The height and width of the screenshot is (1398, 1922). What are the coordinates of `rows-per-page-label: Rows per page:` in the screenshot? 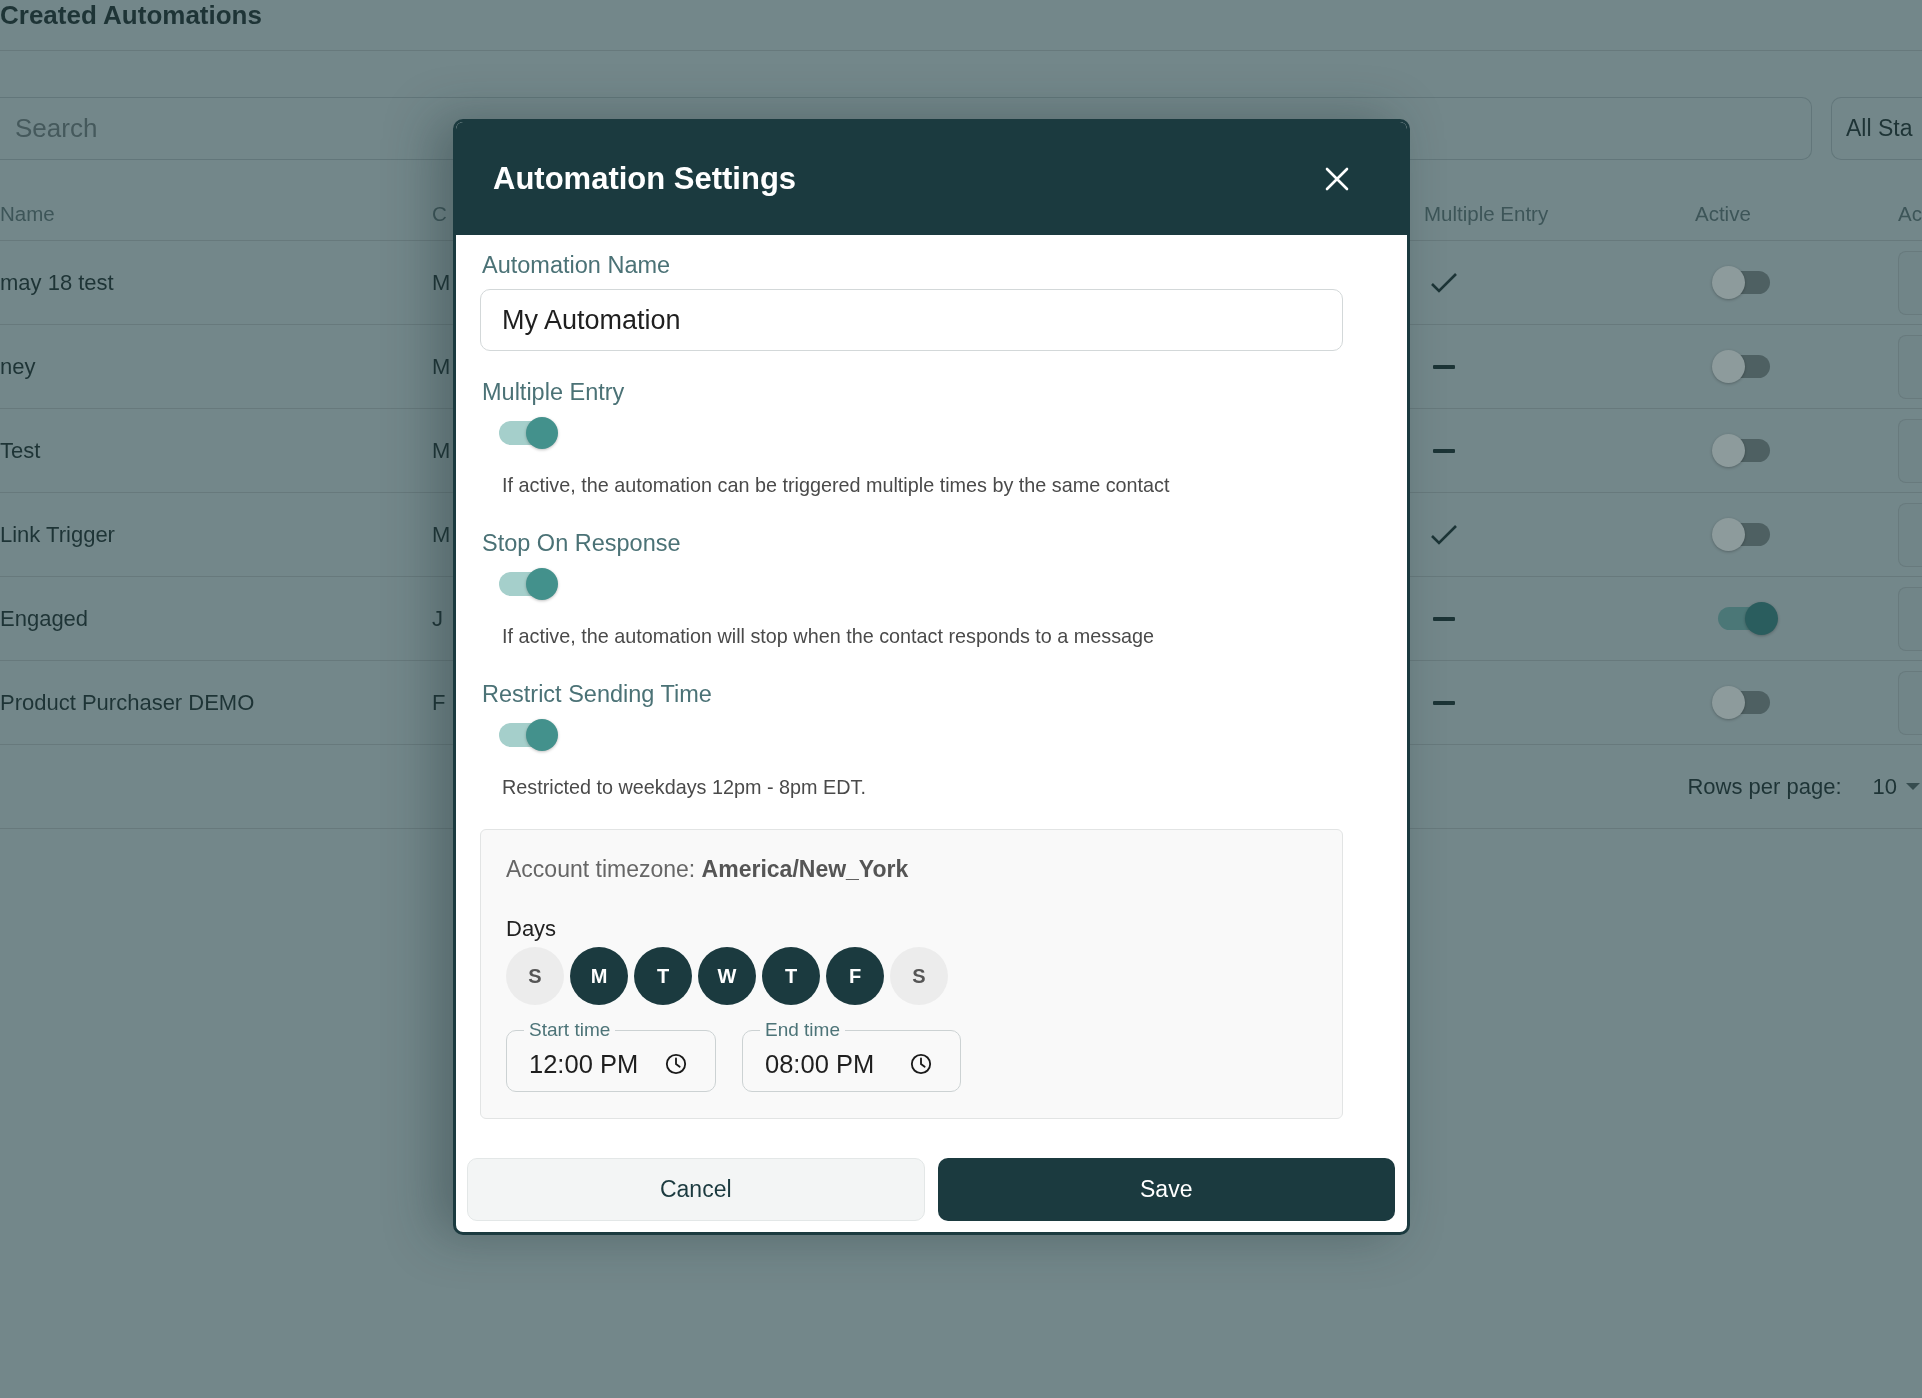 It's located at (1764, 786).